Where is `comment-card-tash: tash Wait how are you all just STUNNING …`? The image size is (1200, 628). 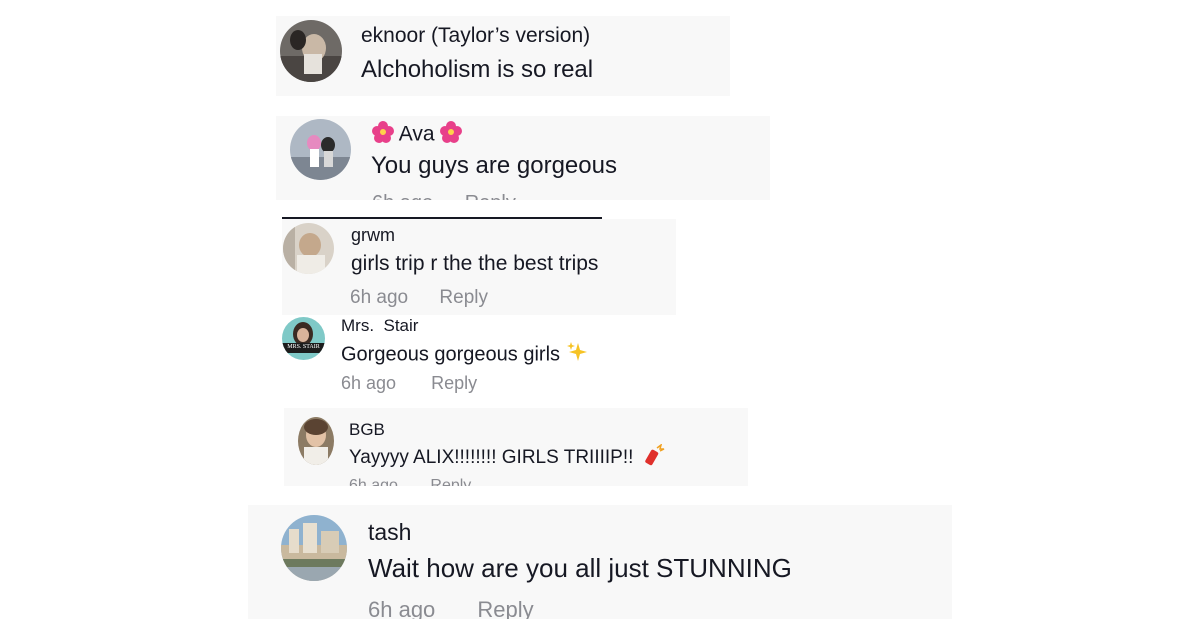
comment-card-tash: tash Wait how are you all just STUNNING … is located at coordinates (600, 562).